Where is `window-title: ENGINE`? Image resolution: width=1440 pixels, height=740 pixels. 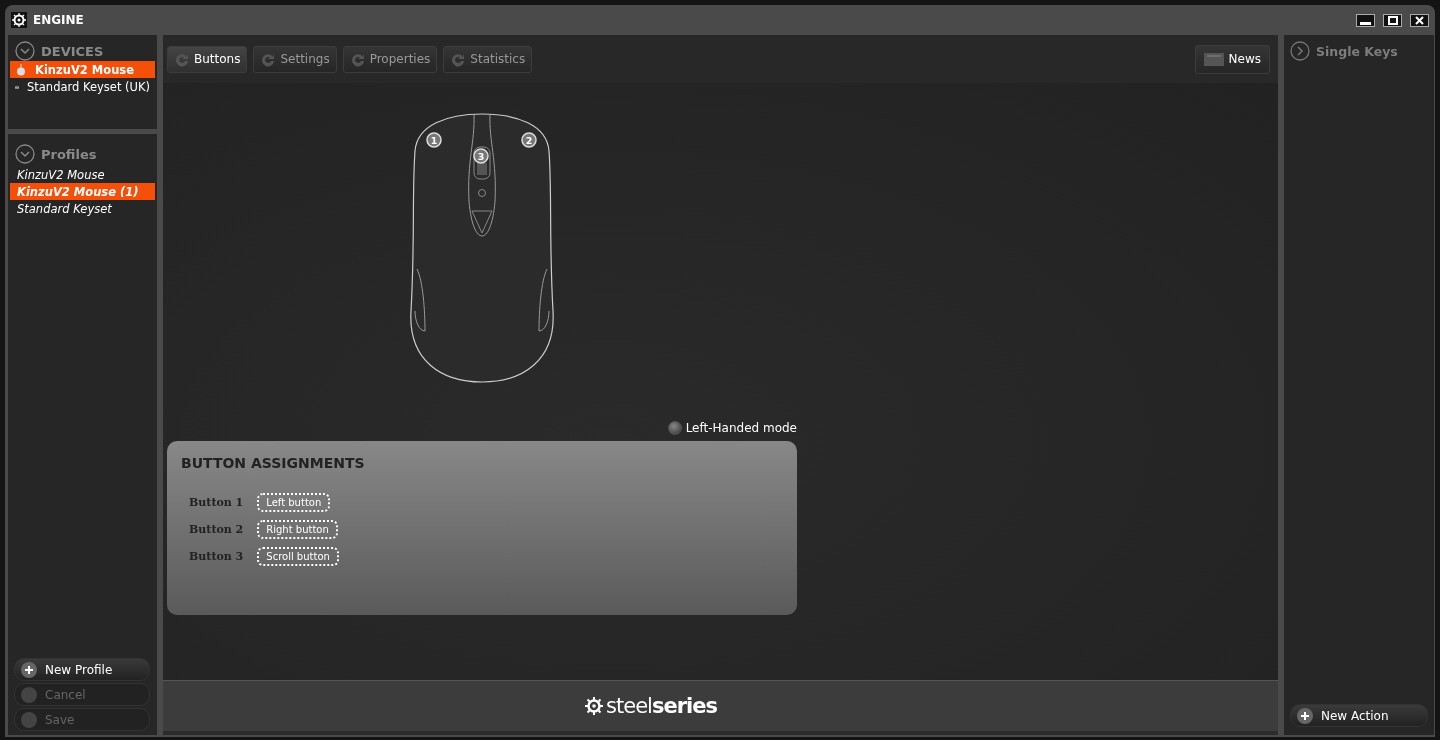 window-title: ENGINE is located at coordinates (58, 20).